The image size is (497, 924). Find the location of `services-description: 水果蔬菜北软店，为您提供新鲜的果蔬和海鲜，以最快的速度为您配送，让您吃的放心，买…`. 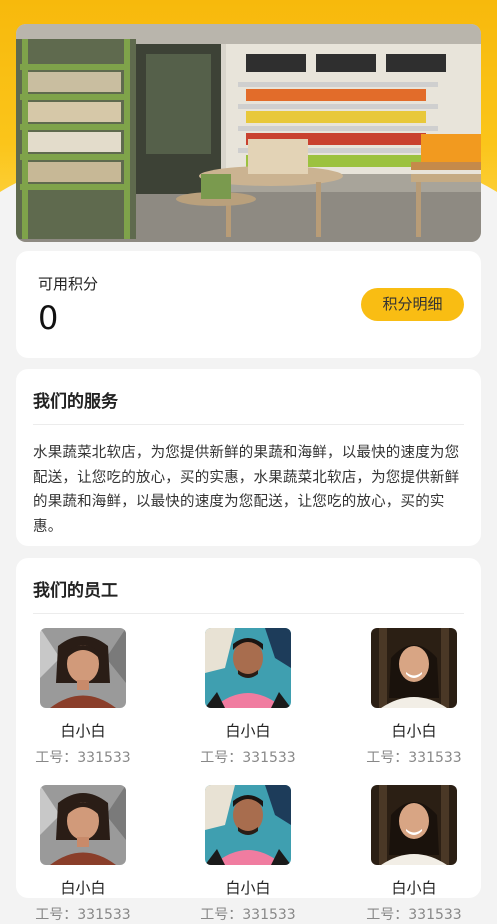

services-description: 水果蔬菜北软店，为您提供新鲜的果蔬和海鲜，以最快的速度为您配送，让您吃的放心，买… is located at coordinates (246, 490).